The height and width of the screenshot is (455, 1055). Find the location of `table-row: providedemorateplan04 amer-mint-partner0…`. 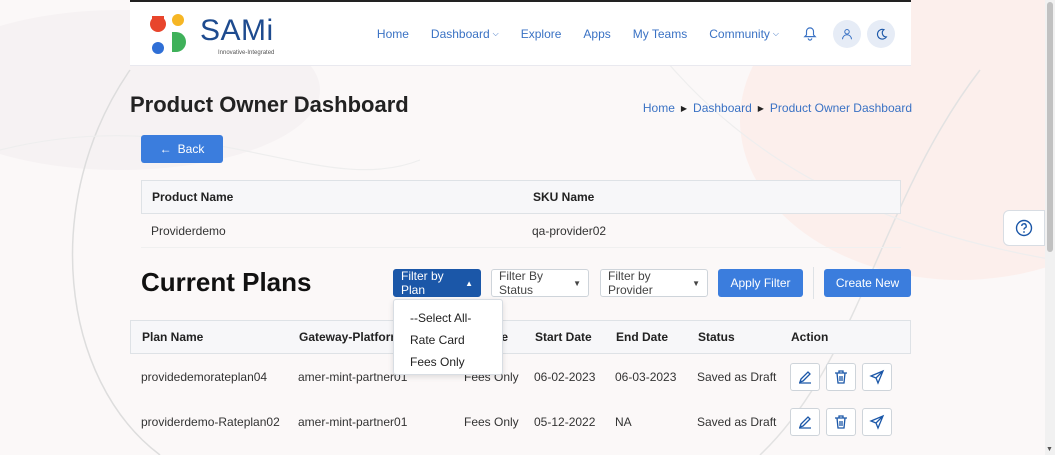

table-row: providedemorateplan04 amer-mint-partner0… is located at coordinates (520, 376).